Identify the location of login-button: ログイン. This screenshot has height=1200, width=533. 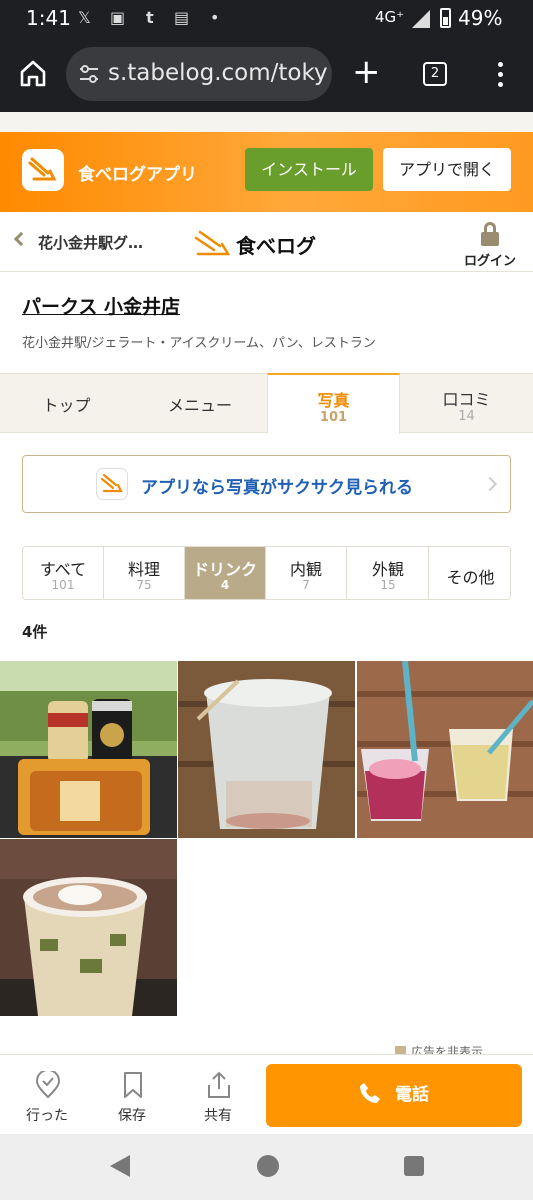
(490, 245).